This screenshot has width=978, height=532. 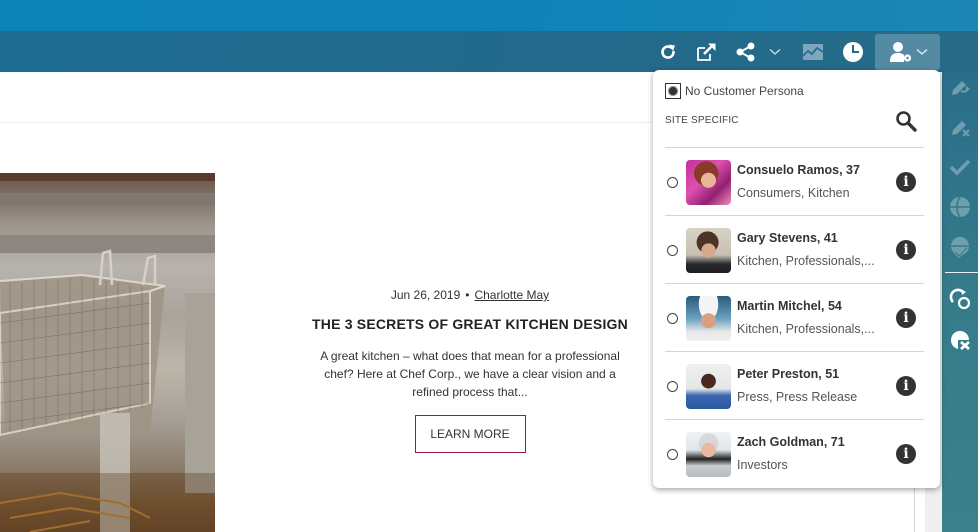 What do you see at coordinates (791, 442) in the screenshot?
I see `persona-name: Zach Goldman, 71` at bounding box center [791, 442].